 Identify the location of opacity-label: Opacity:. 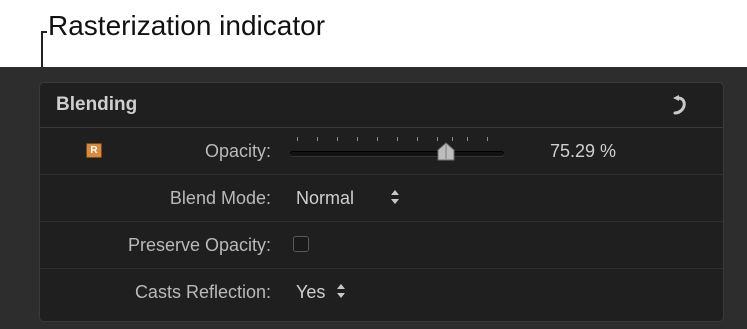
(237, 151).